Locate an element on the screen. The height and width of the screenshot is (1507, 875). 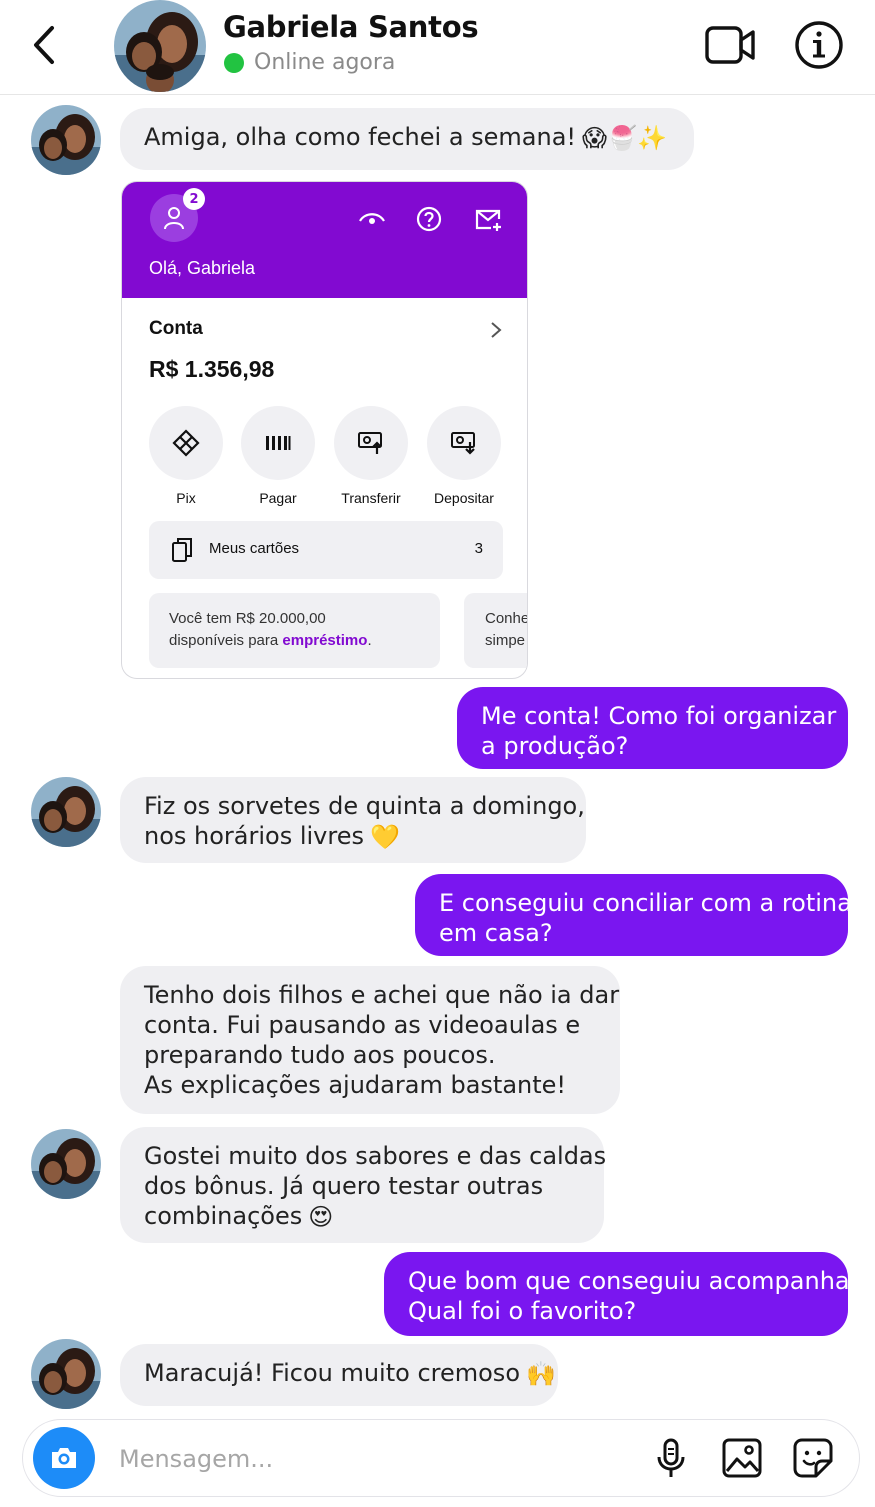
action-label: Transferir is located at coordinates (371, 498).